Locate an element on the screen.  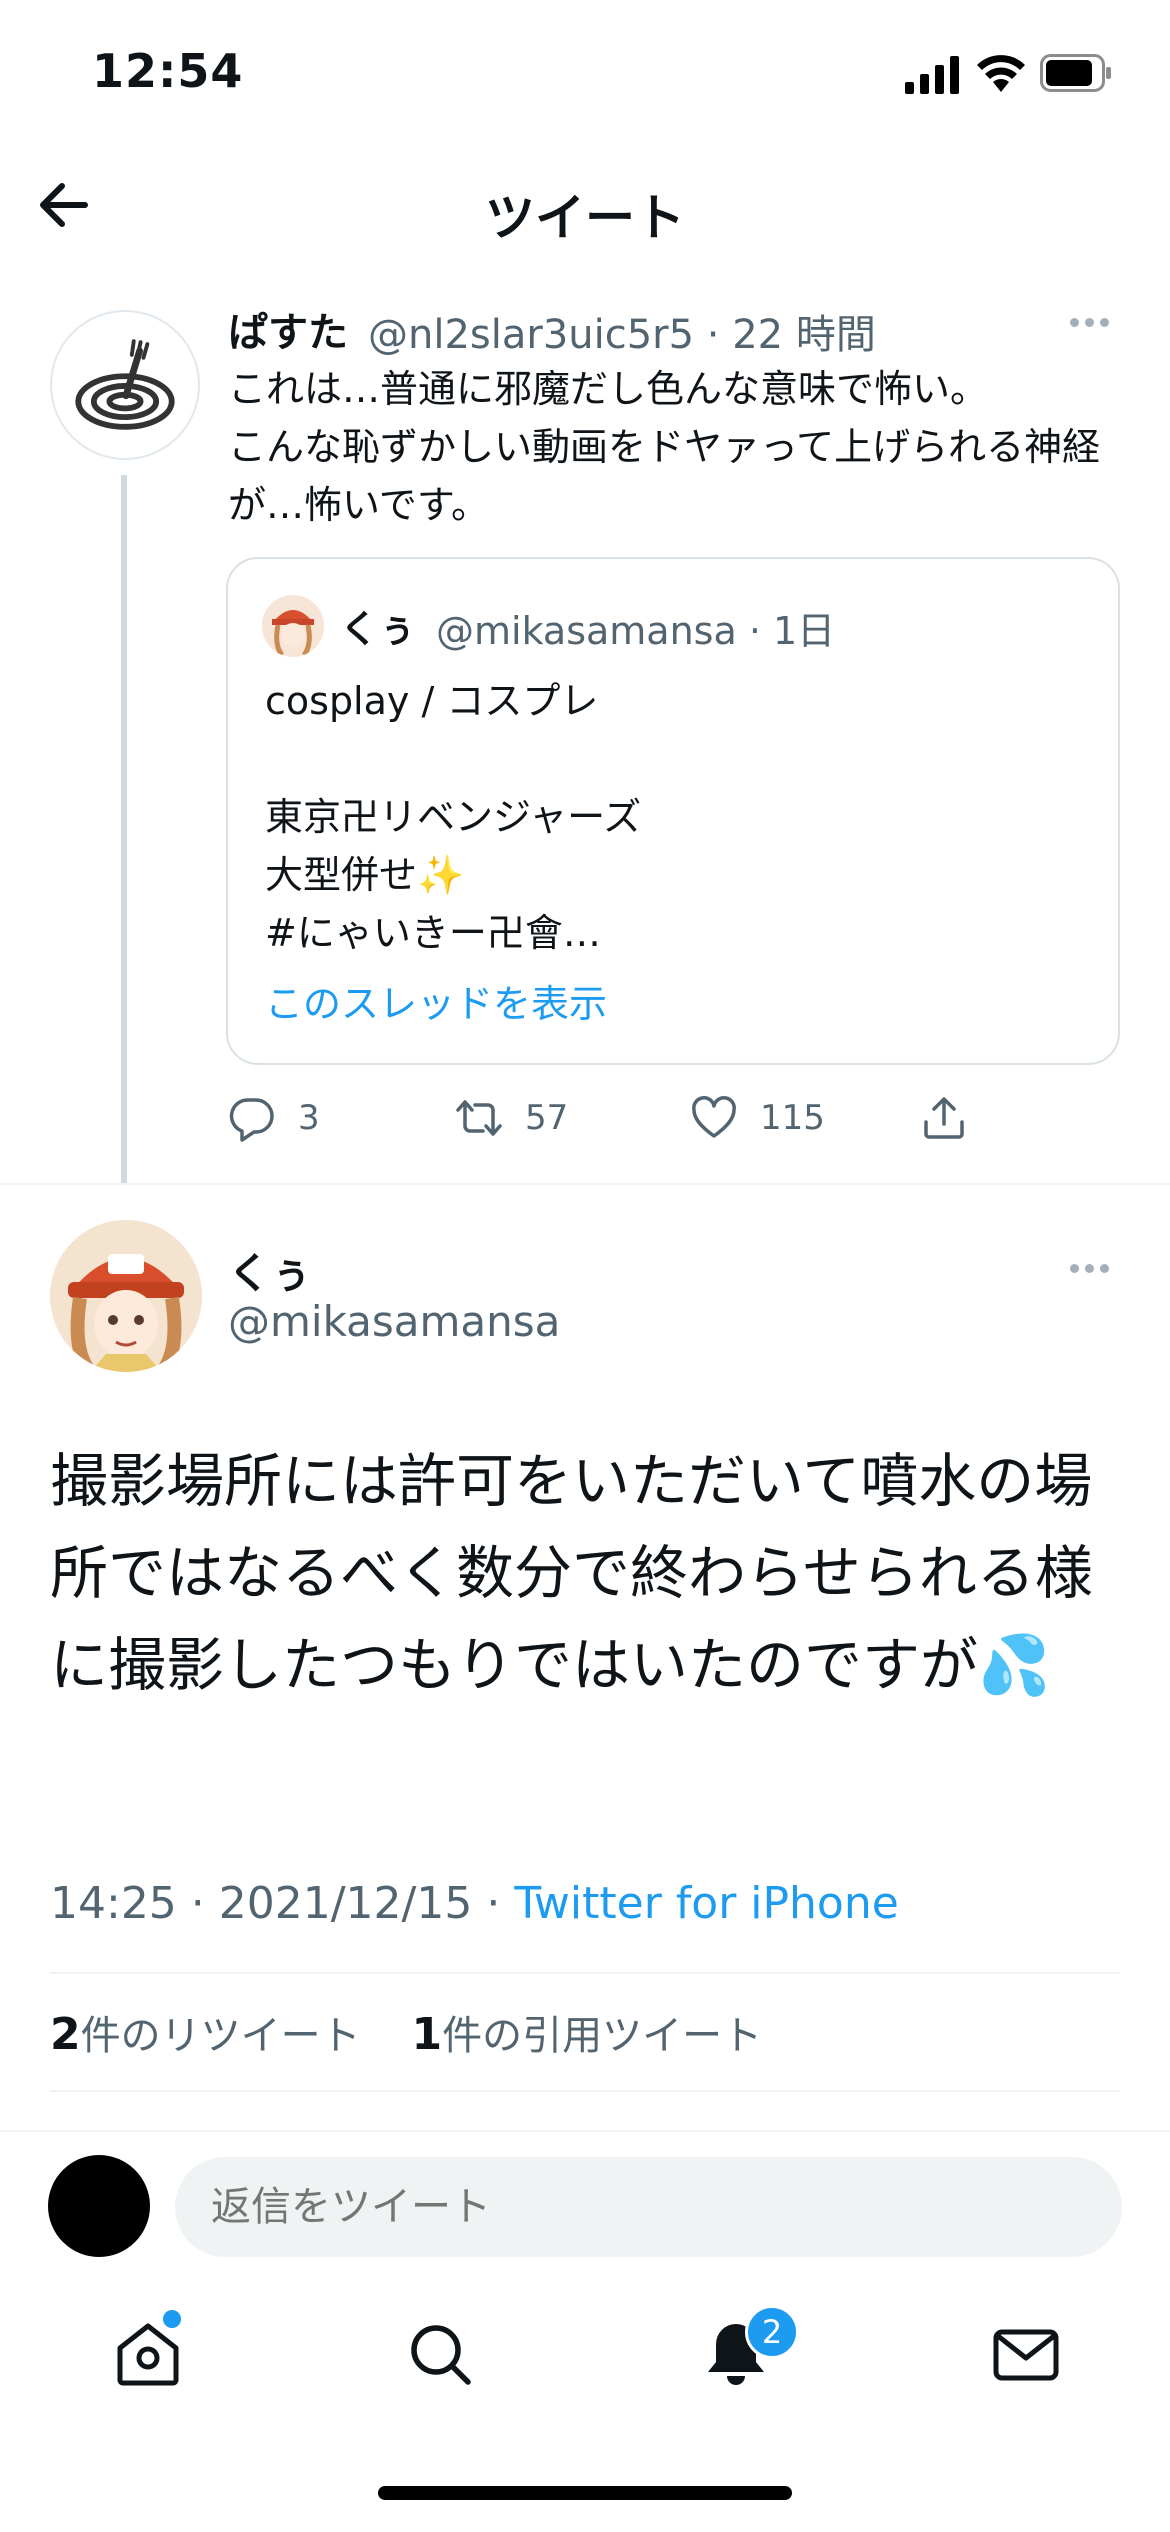
tweet-source-link: Twitter for iPhone is located at coordinates (706, 1903).